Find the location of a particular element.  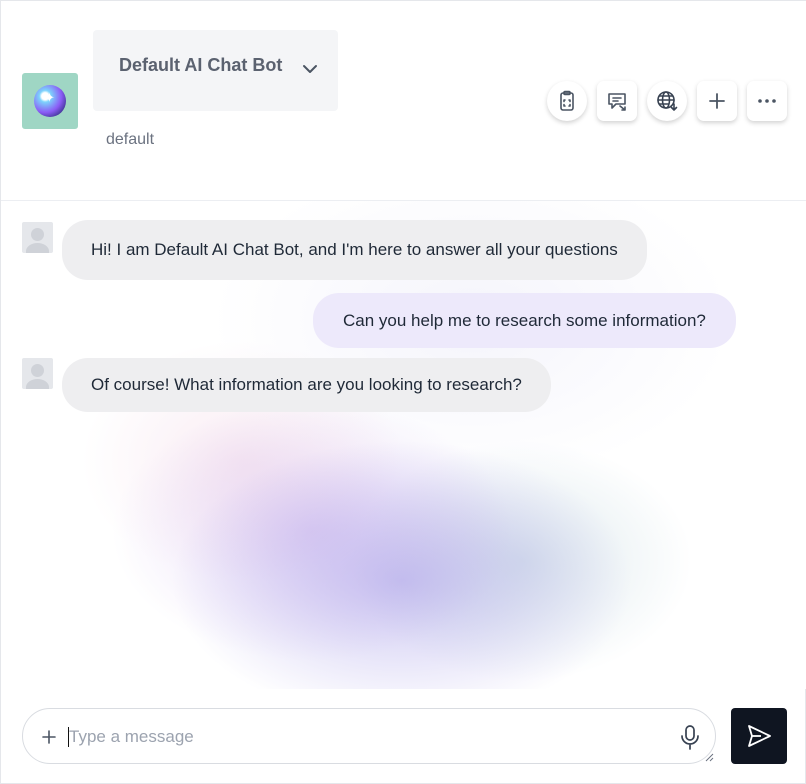

globe-download-icon is located at coordinates (667, 101).